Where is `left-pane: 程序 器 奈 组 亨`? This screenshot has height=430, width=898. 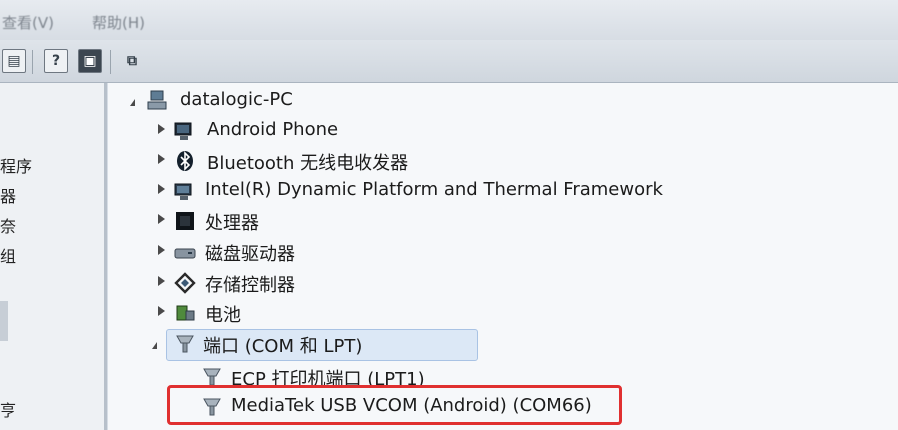 left-pane: 程序 器 奈 组 亨 is located at coordinates (53, 256).